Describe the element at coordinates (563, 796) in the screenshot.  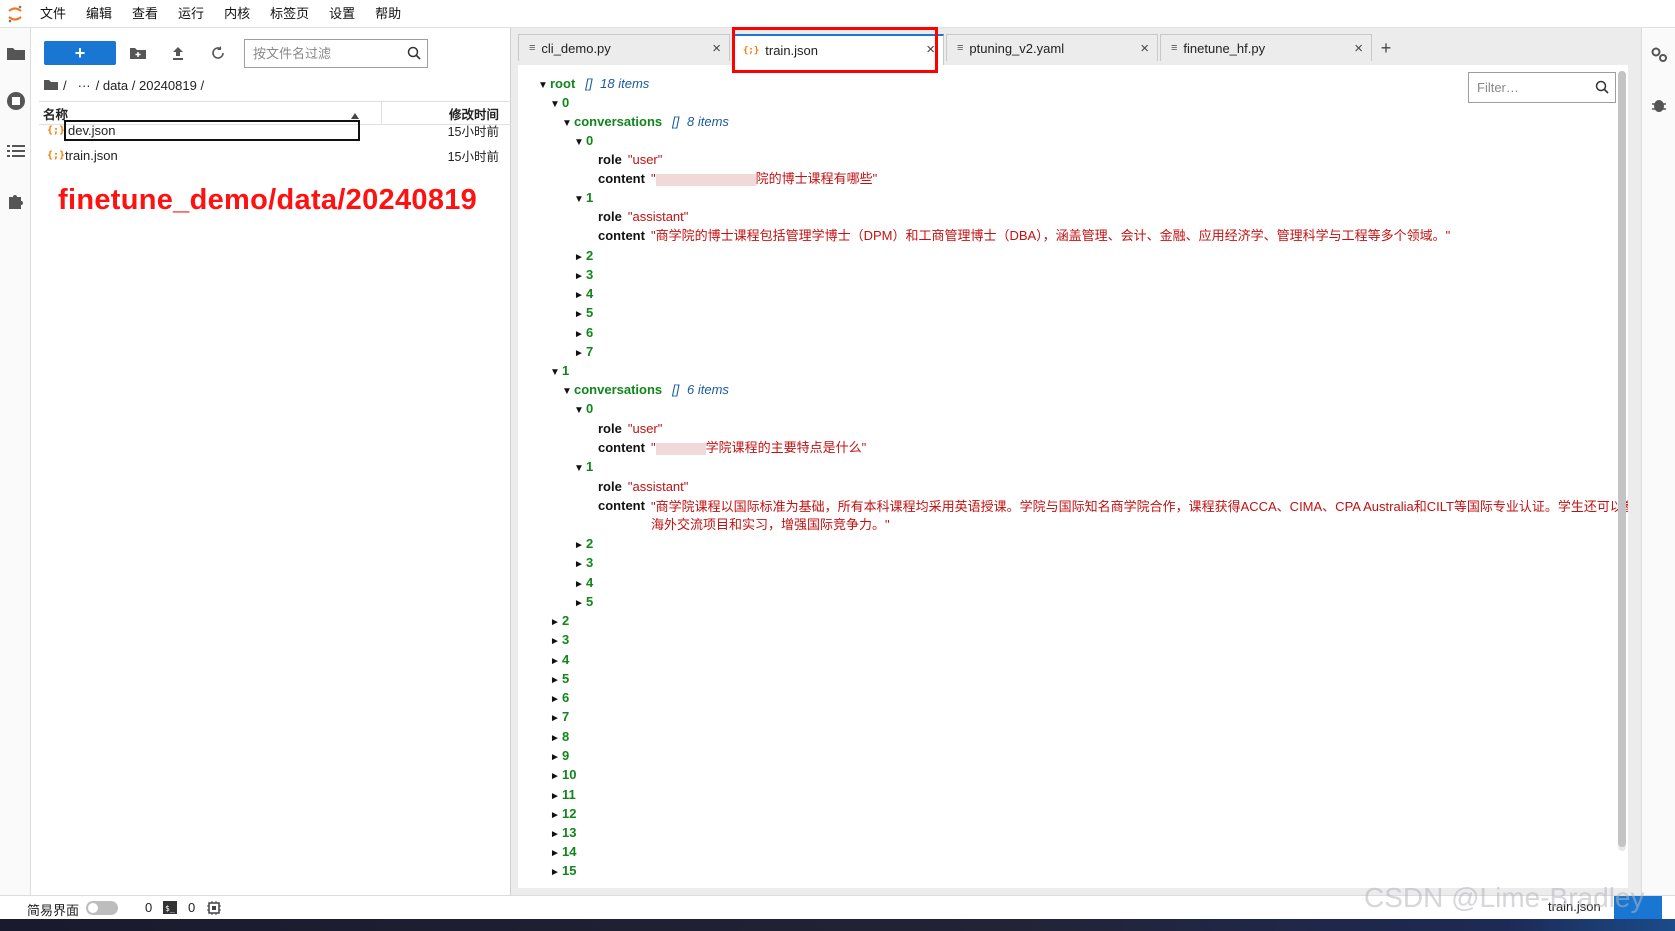
I see `tree-node-collapsed: ► 11` at that location.